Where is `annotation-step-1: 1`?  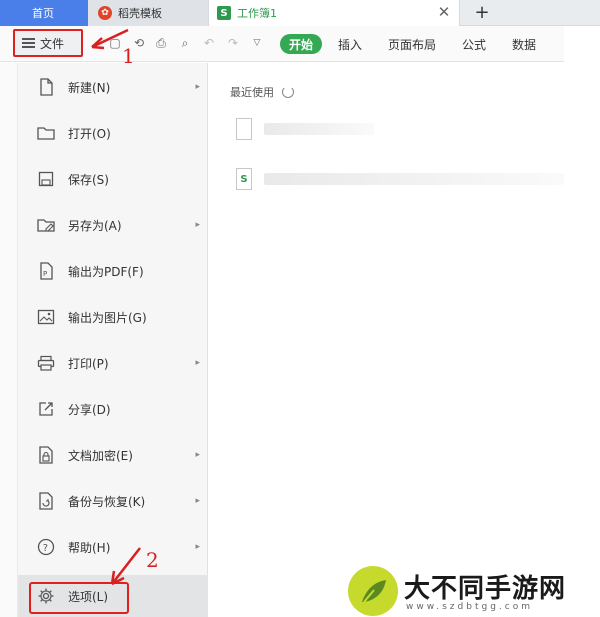
annotation-step-1: 1 is located at coordinates (128, 56).